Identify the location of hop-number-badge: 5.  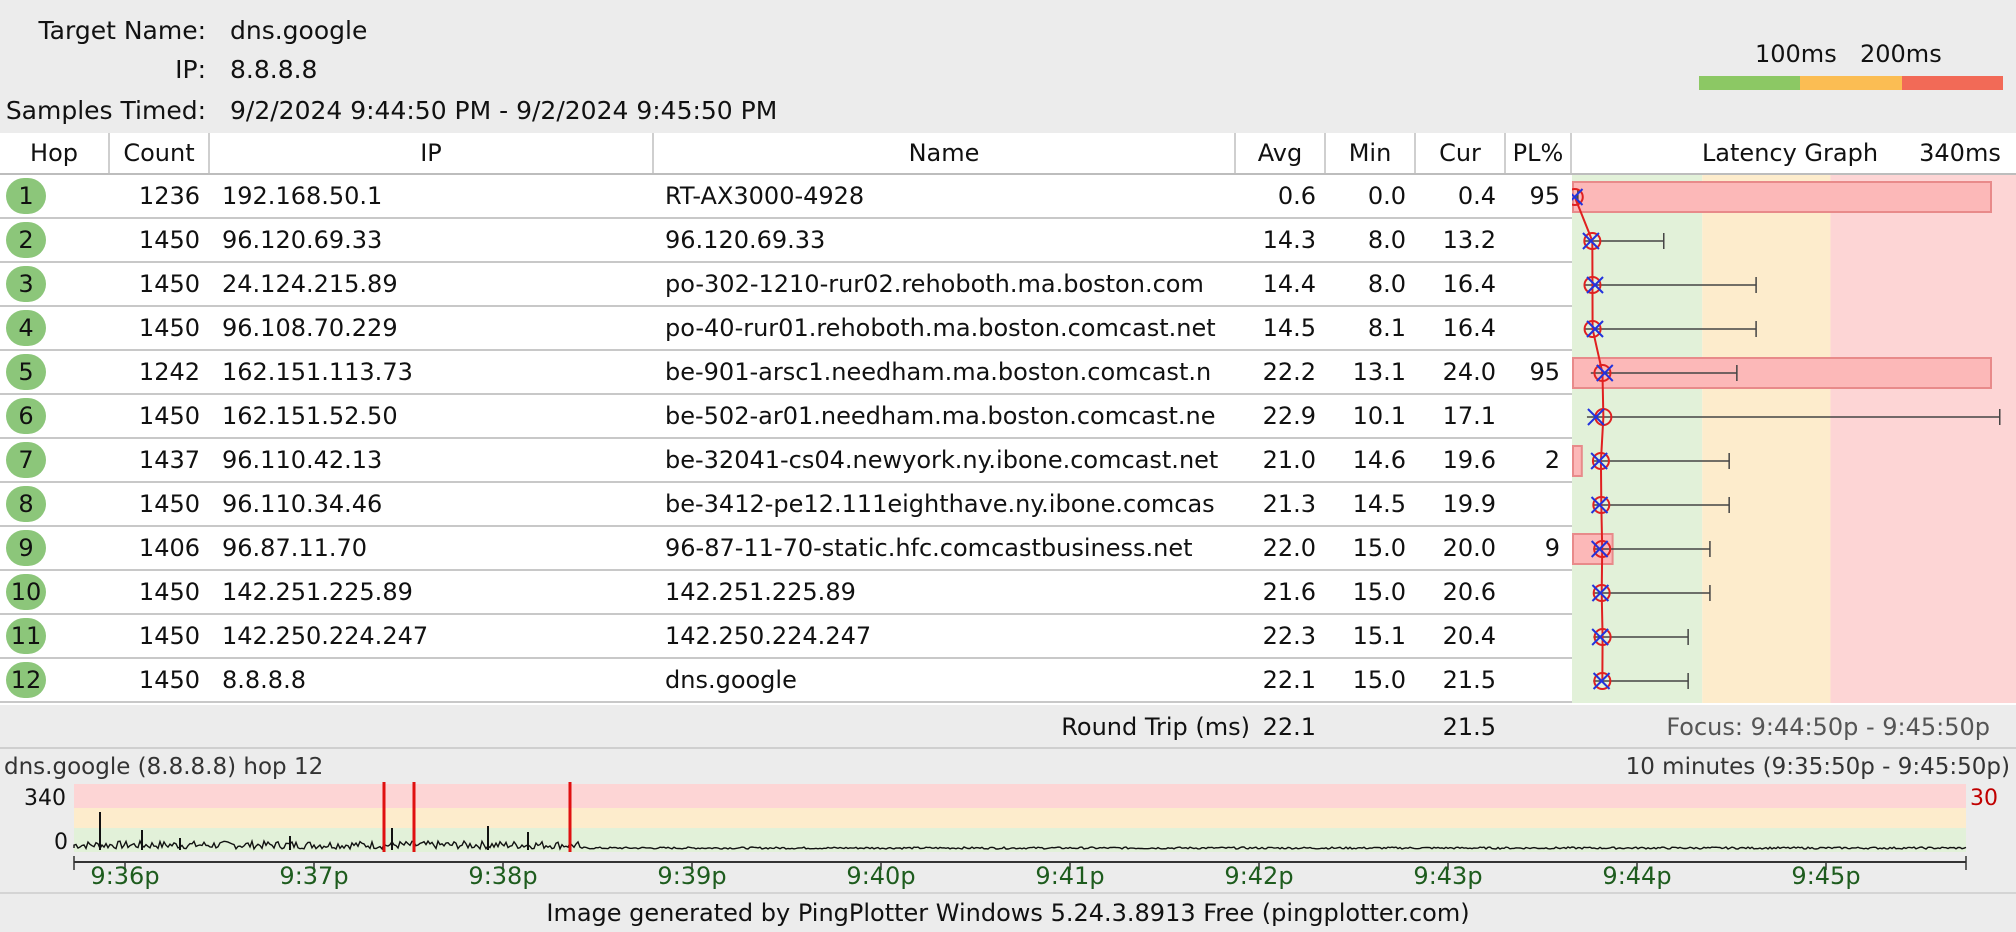
(26, 372).